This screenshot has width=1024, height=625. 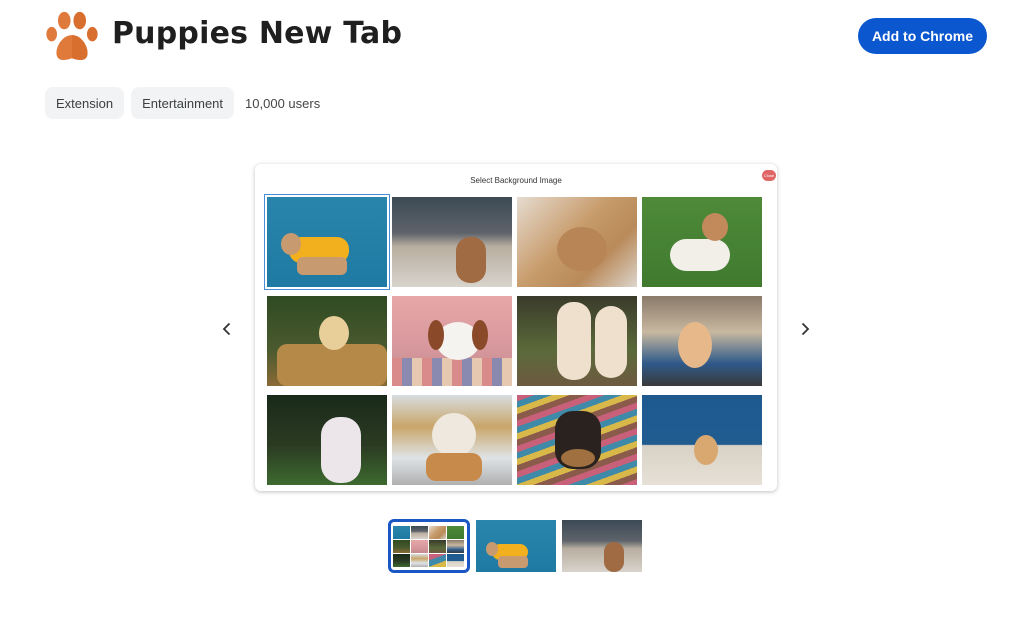 I want to click on image-tile-fluffy-puppy, so click(x=452, y=440).